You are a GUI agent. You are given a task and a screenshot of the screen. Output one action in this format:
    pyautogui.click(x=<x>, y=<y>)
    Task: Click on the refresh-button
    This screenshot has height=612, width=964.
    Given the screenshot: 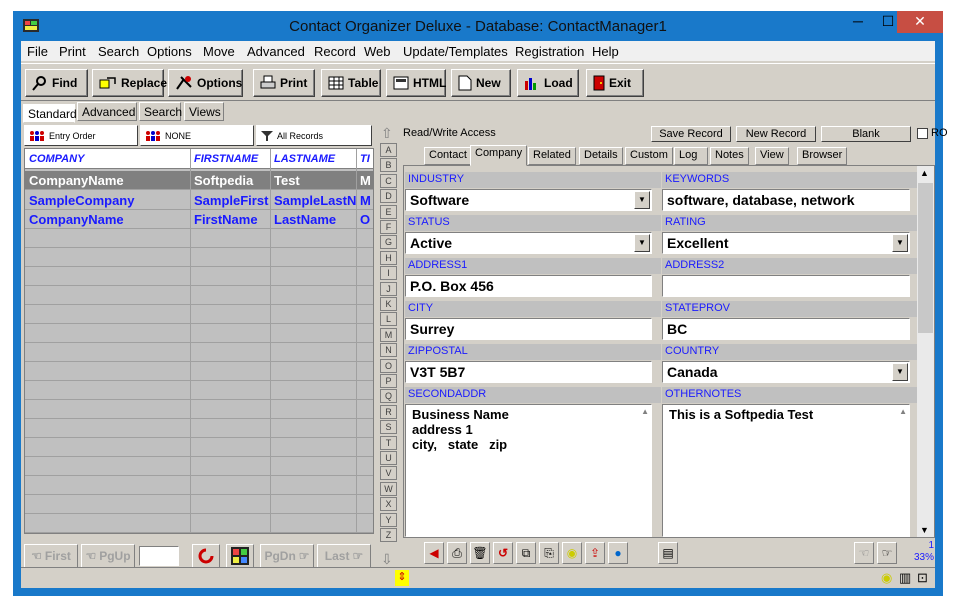 What is the action you would take?
    pyautogui.click(x=206, y=556)
    